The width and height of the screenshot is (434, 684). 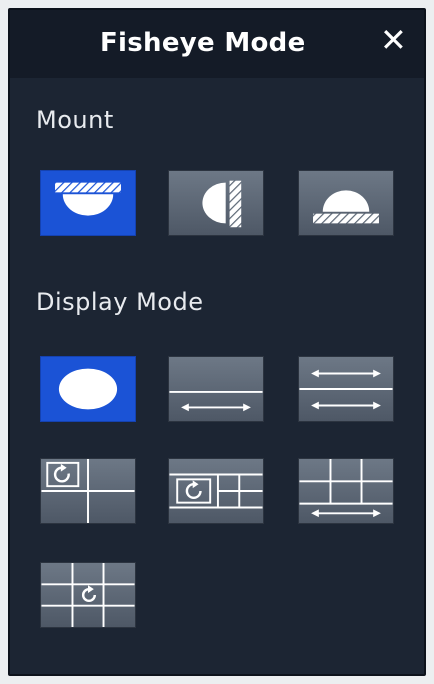 I want to click on dialog-title: Fisheye Mode, so click(x=203, y=43).